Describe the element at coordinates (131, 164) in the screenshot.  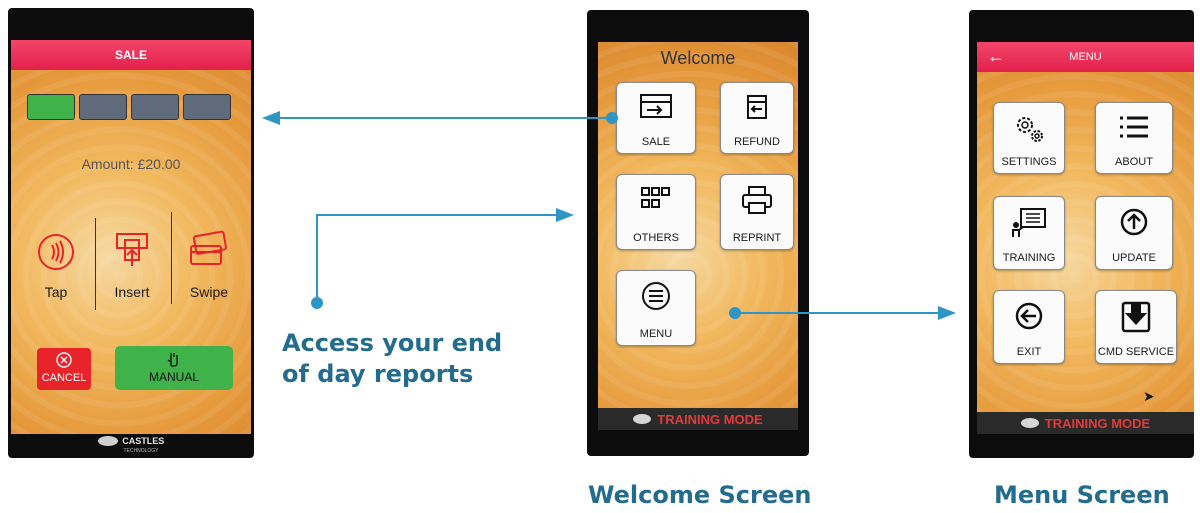
I see `amount-label: Amount: £20.00` at that location.